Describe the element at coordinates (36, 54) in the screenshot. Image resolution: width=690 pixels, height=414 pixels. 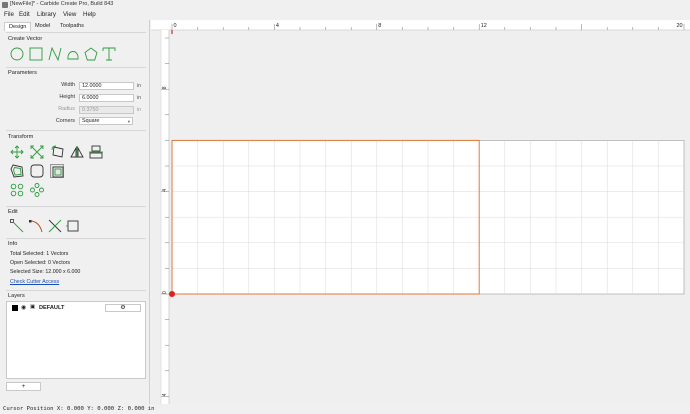
I see `rectangle-icon` at that location.